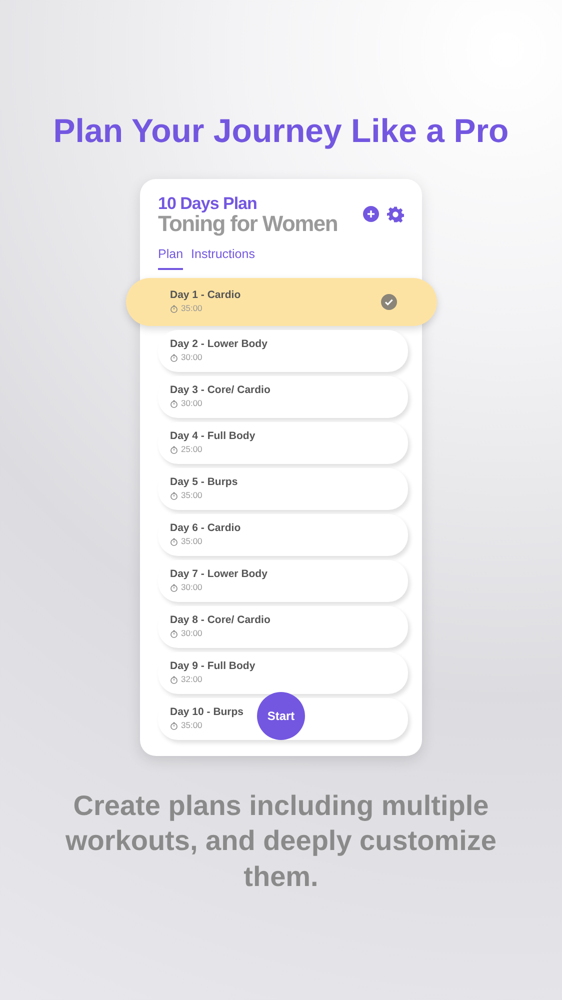 The height and width of the screenshot is (1000, 562). What do you see at coordinates (219, 345) in the screenshot?
I see `day-name: Day 2 - Lower Body` at bounding box center [219, 345].